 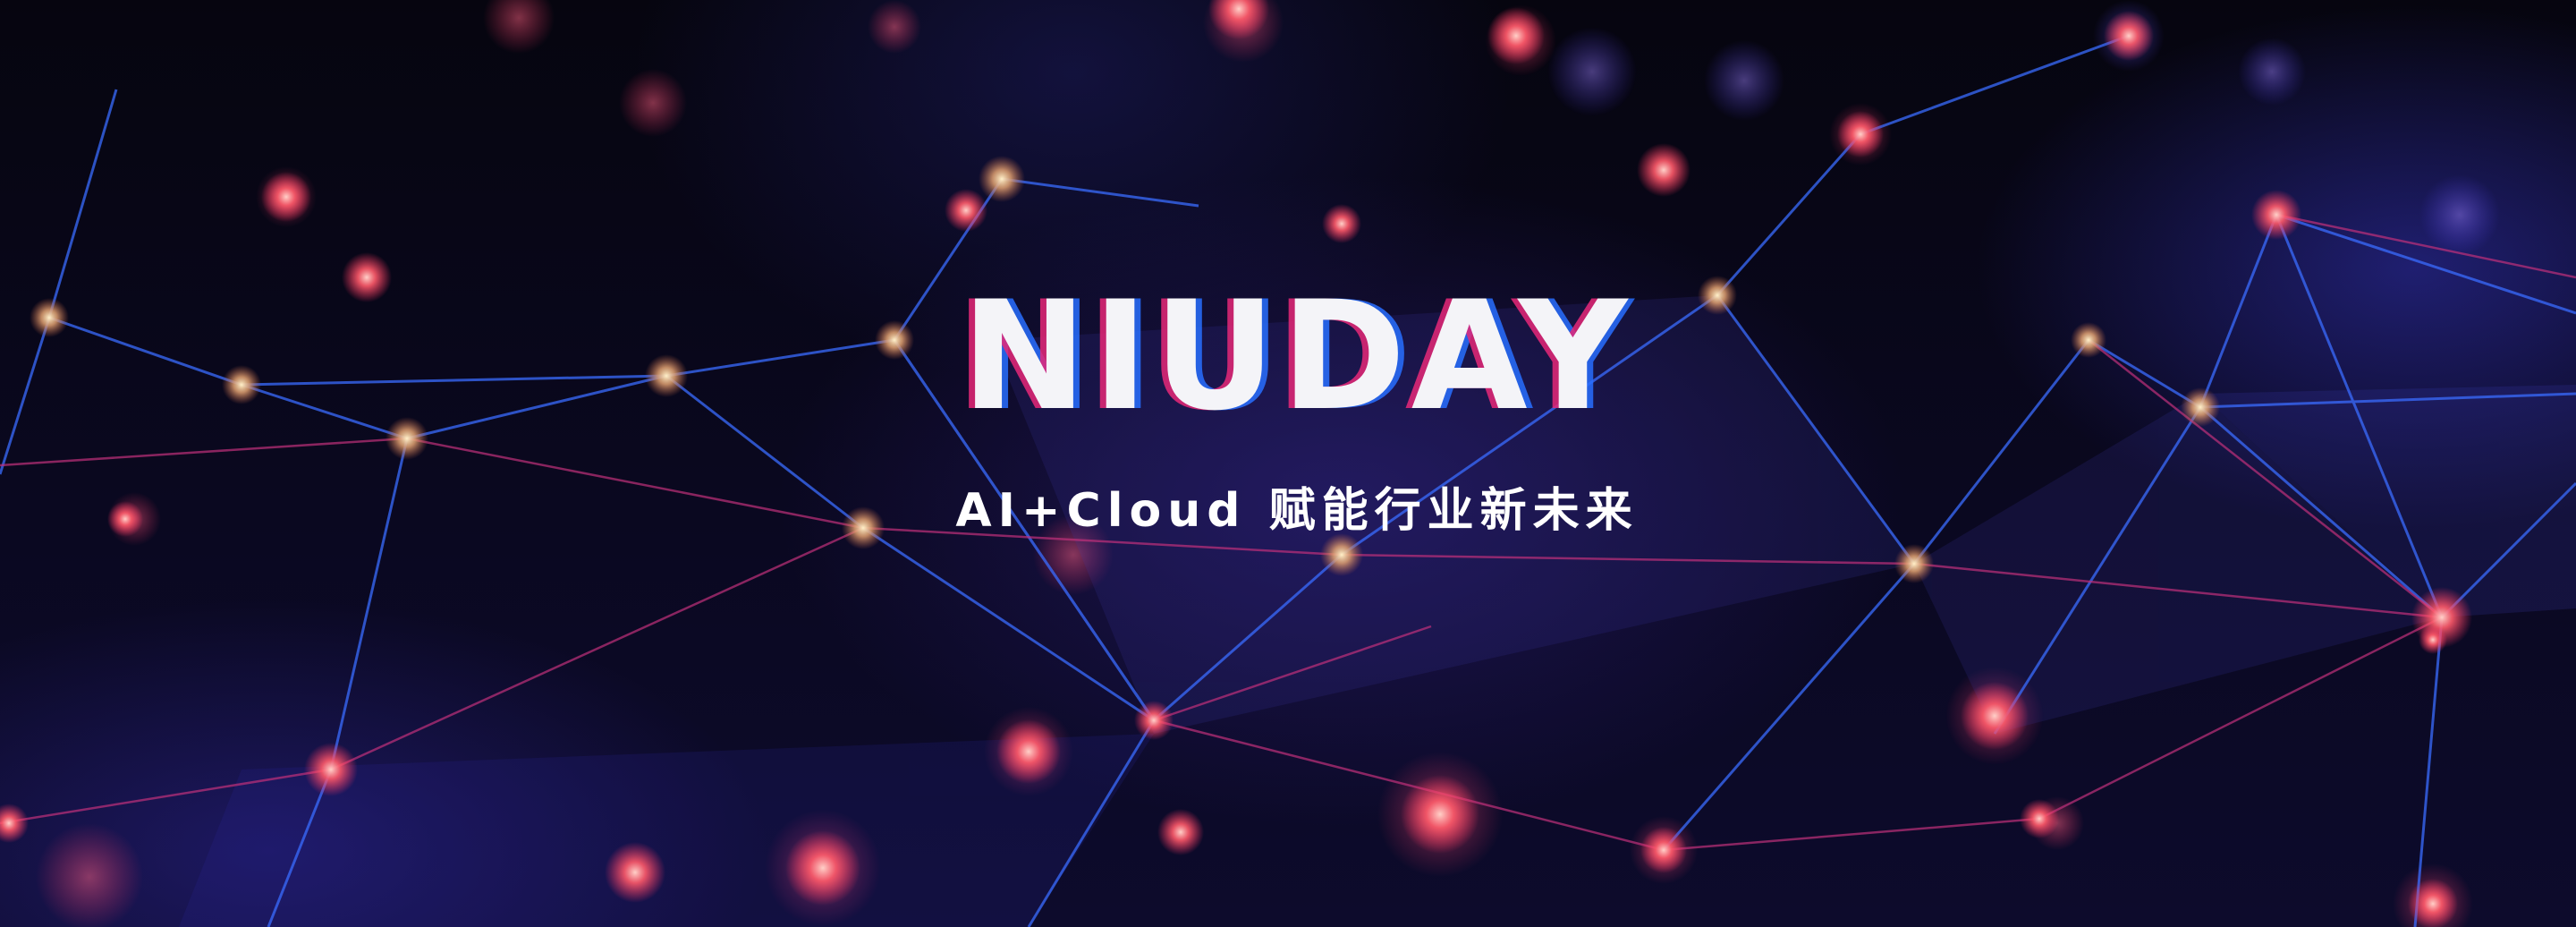 I want to click on tagline: AI+Cloud 赋能行业新未来, so click(x=1297, y=511).